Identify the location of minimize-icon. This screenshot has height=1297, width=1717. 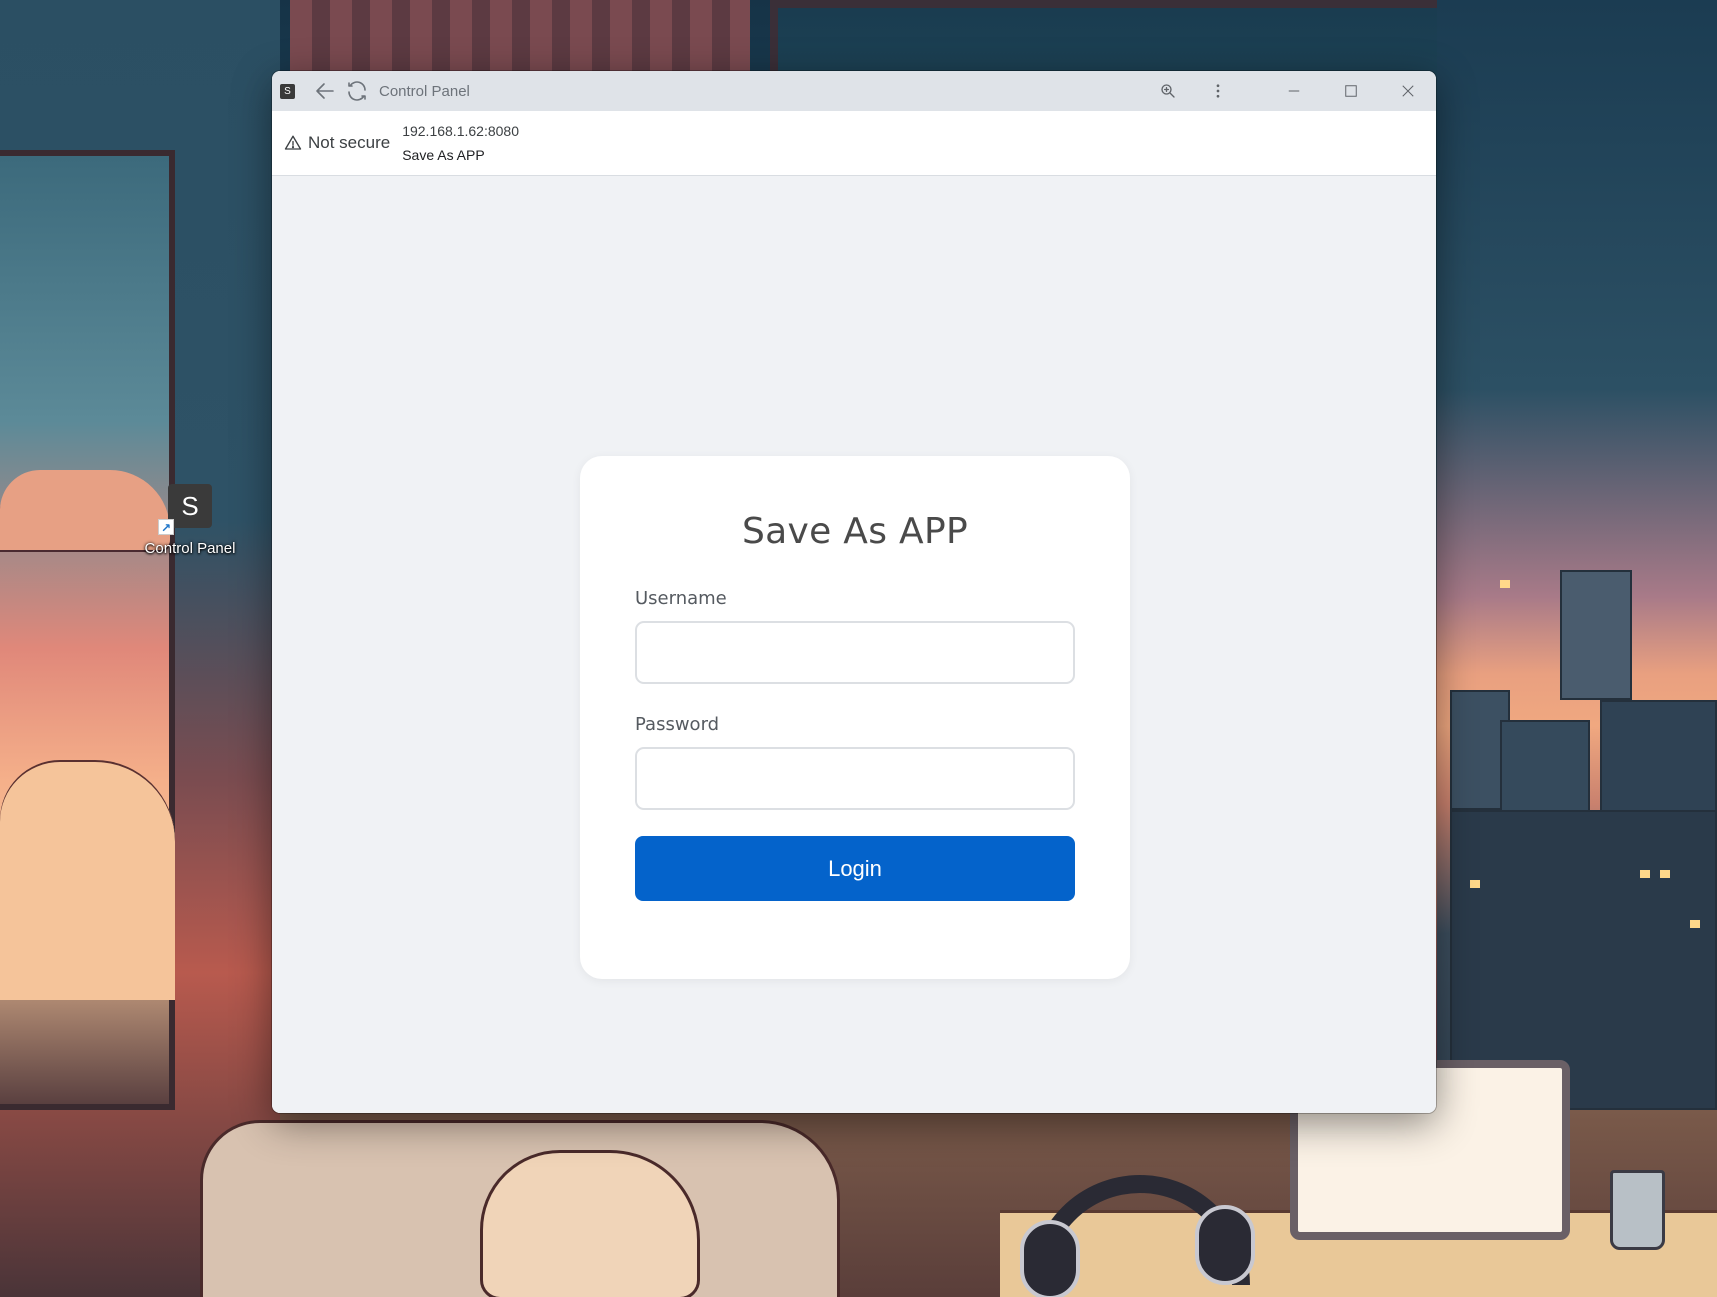
(1293, 91).